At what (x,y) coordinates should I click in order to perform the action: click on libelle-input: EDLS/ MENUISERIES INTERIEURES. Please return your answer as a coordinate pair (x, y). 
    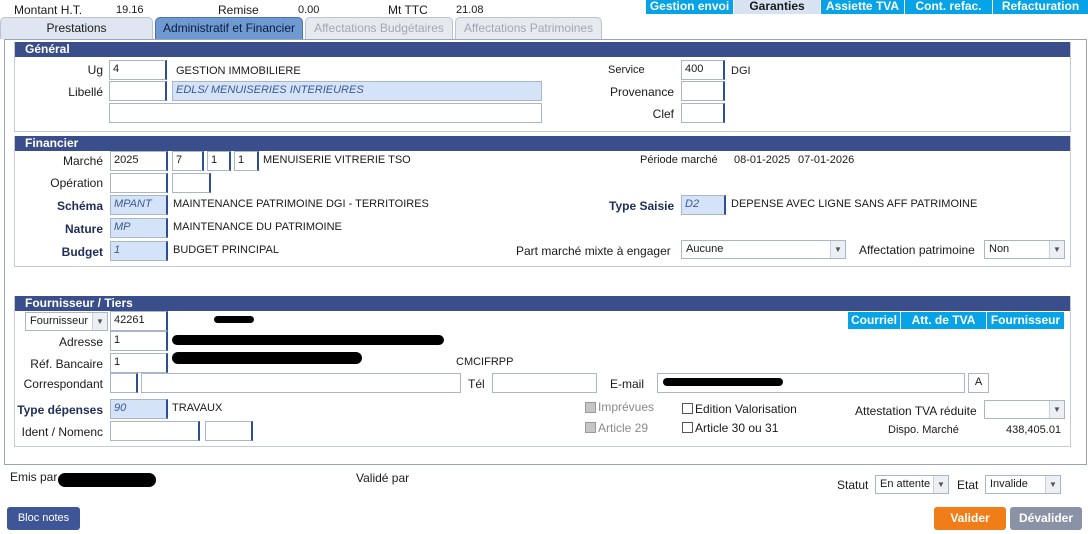
    Looking at the image, I should click on (357, 91).